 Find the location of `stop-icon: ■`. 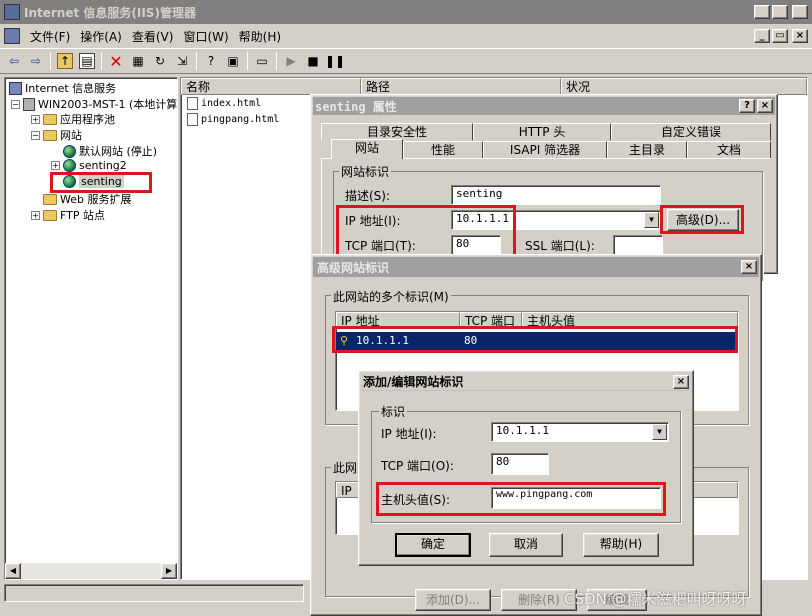

stop-icon: ■ is located at coordinates (313, 61).